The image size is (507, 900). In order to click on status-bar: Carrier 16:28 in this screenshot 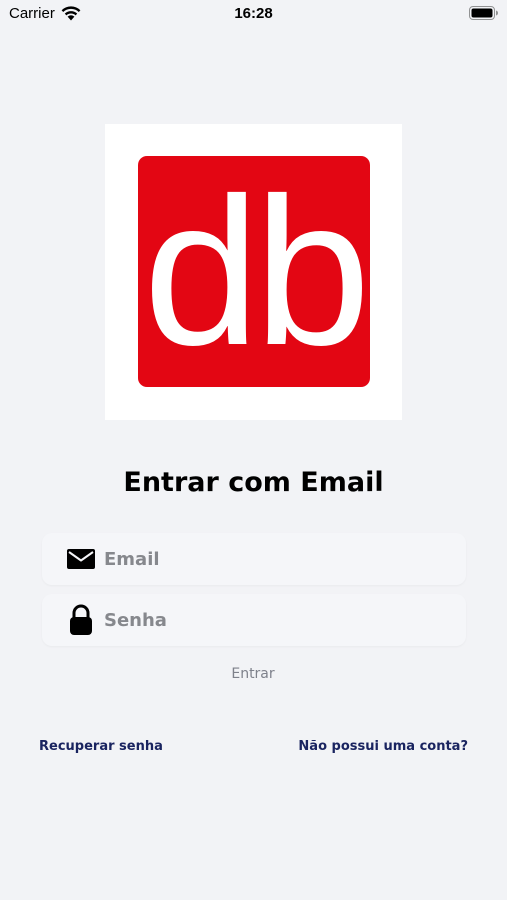, I will do `click(253, 14)`.